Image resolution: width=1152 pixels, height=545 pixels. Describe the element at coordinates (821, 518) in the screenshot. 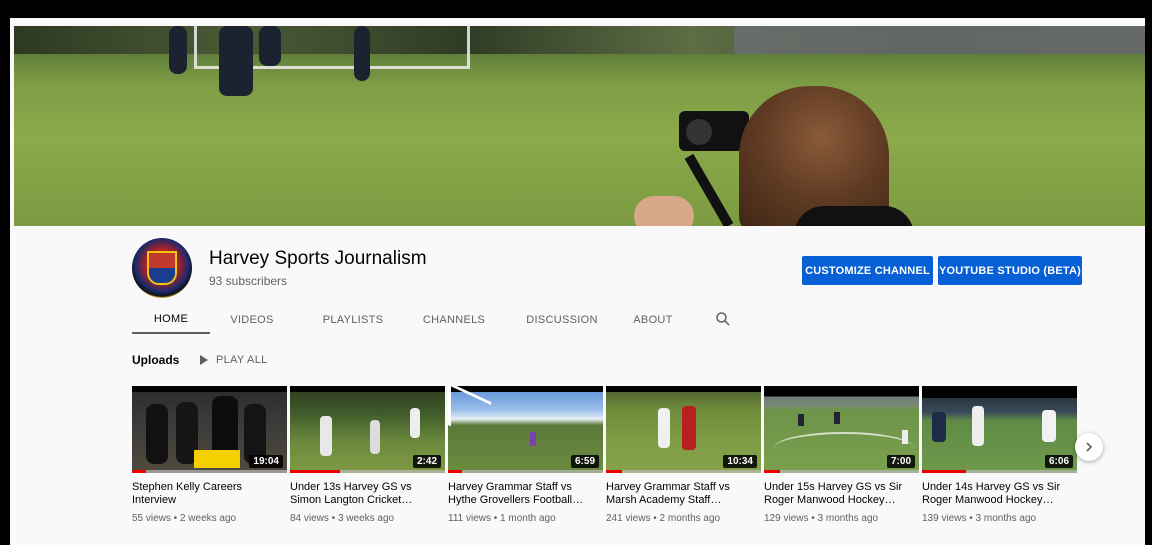

I see `video-meta: 129 views • 3 months ago` at that location.